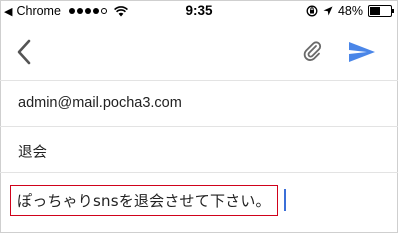 Image resolution: width=398 pixels, height=240 pixels. I want to click on chevron-left-icon, so click(24, 52).